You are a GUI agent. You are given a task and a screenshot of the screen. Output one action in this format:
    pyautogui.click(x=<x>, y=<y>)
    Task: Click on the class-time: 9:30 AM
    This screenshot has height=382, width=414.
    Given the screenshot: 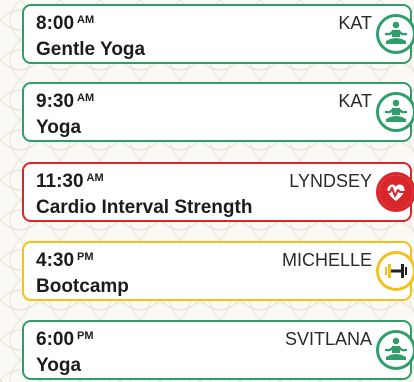 What is the action you would take?
    pyautogui.click(x=65, y=101)
    